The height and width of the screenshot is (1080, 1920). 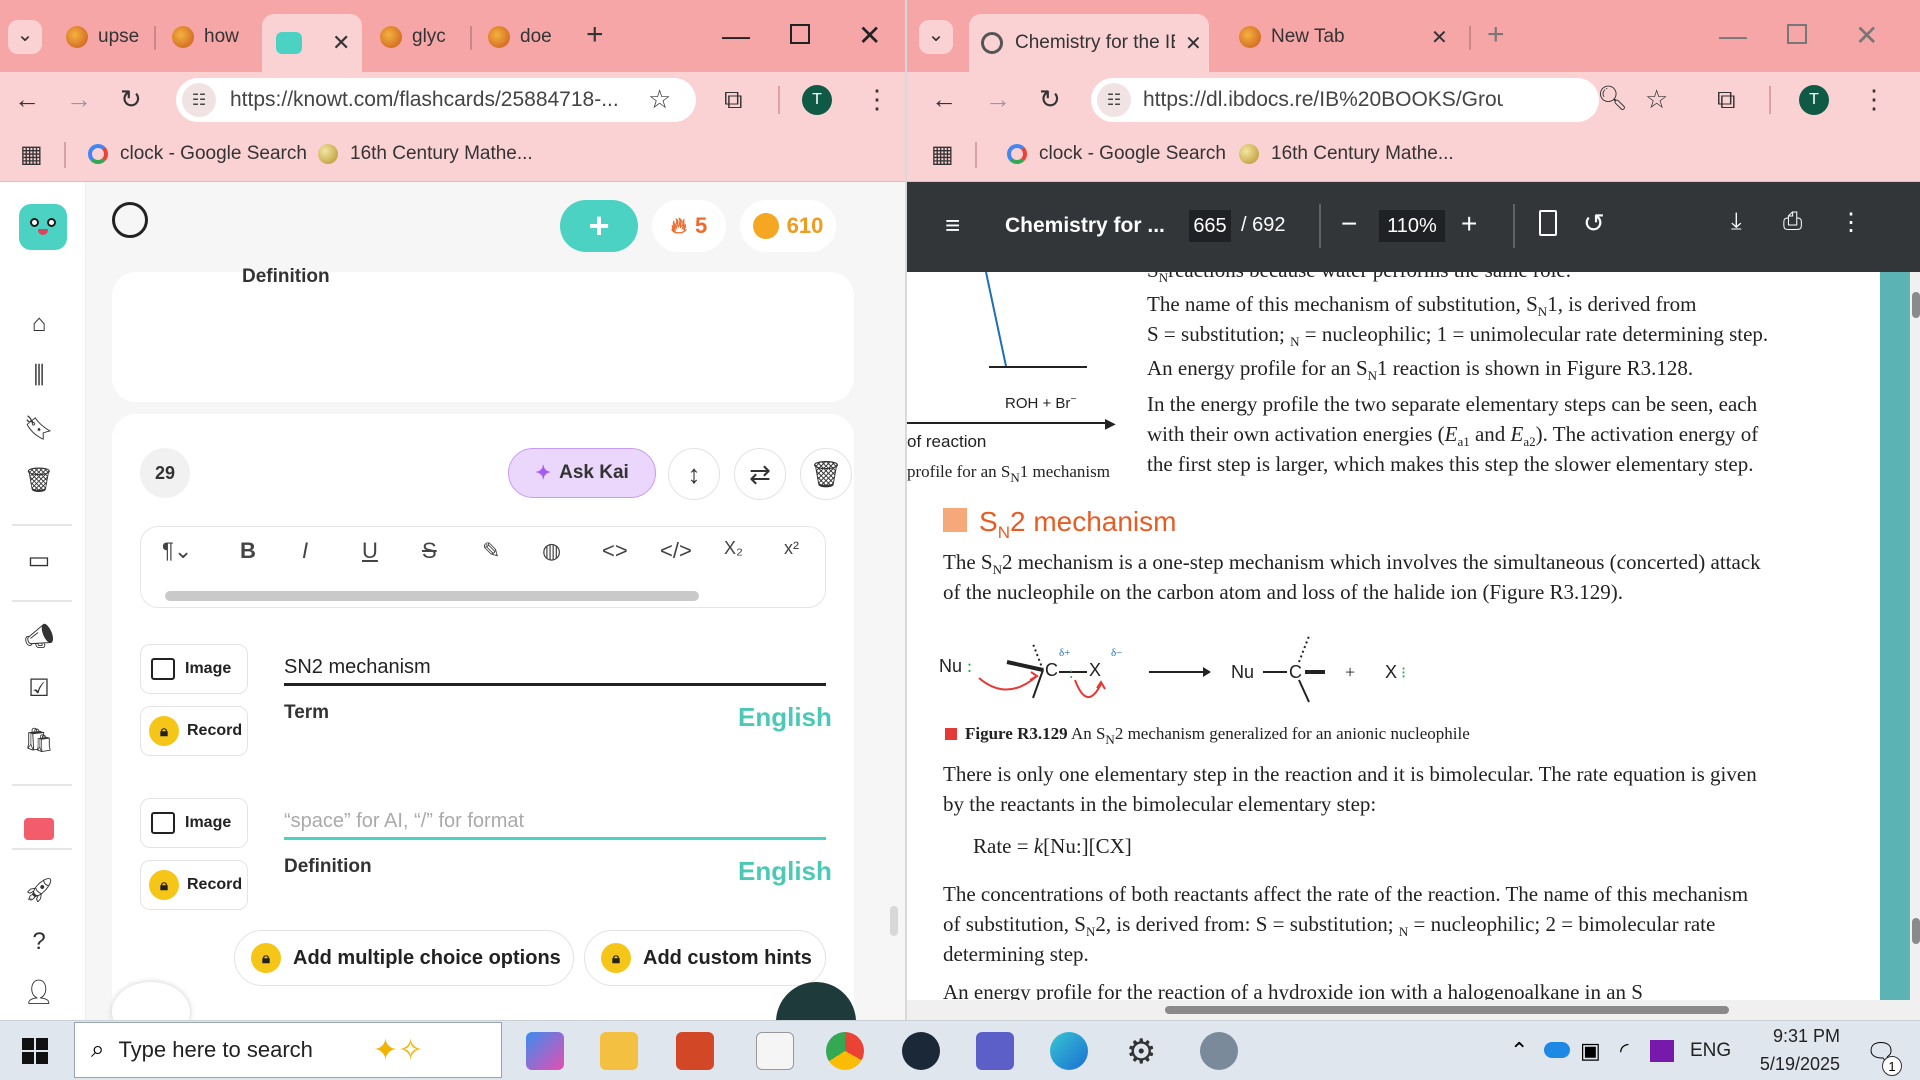 I want to click on show-hidden-icons-chevron: ⌃, so click(x=1519, y=1051).